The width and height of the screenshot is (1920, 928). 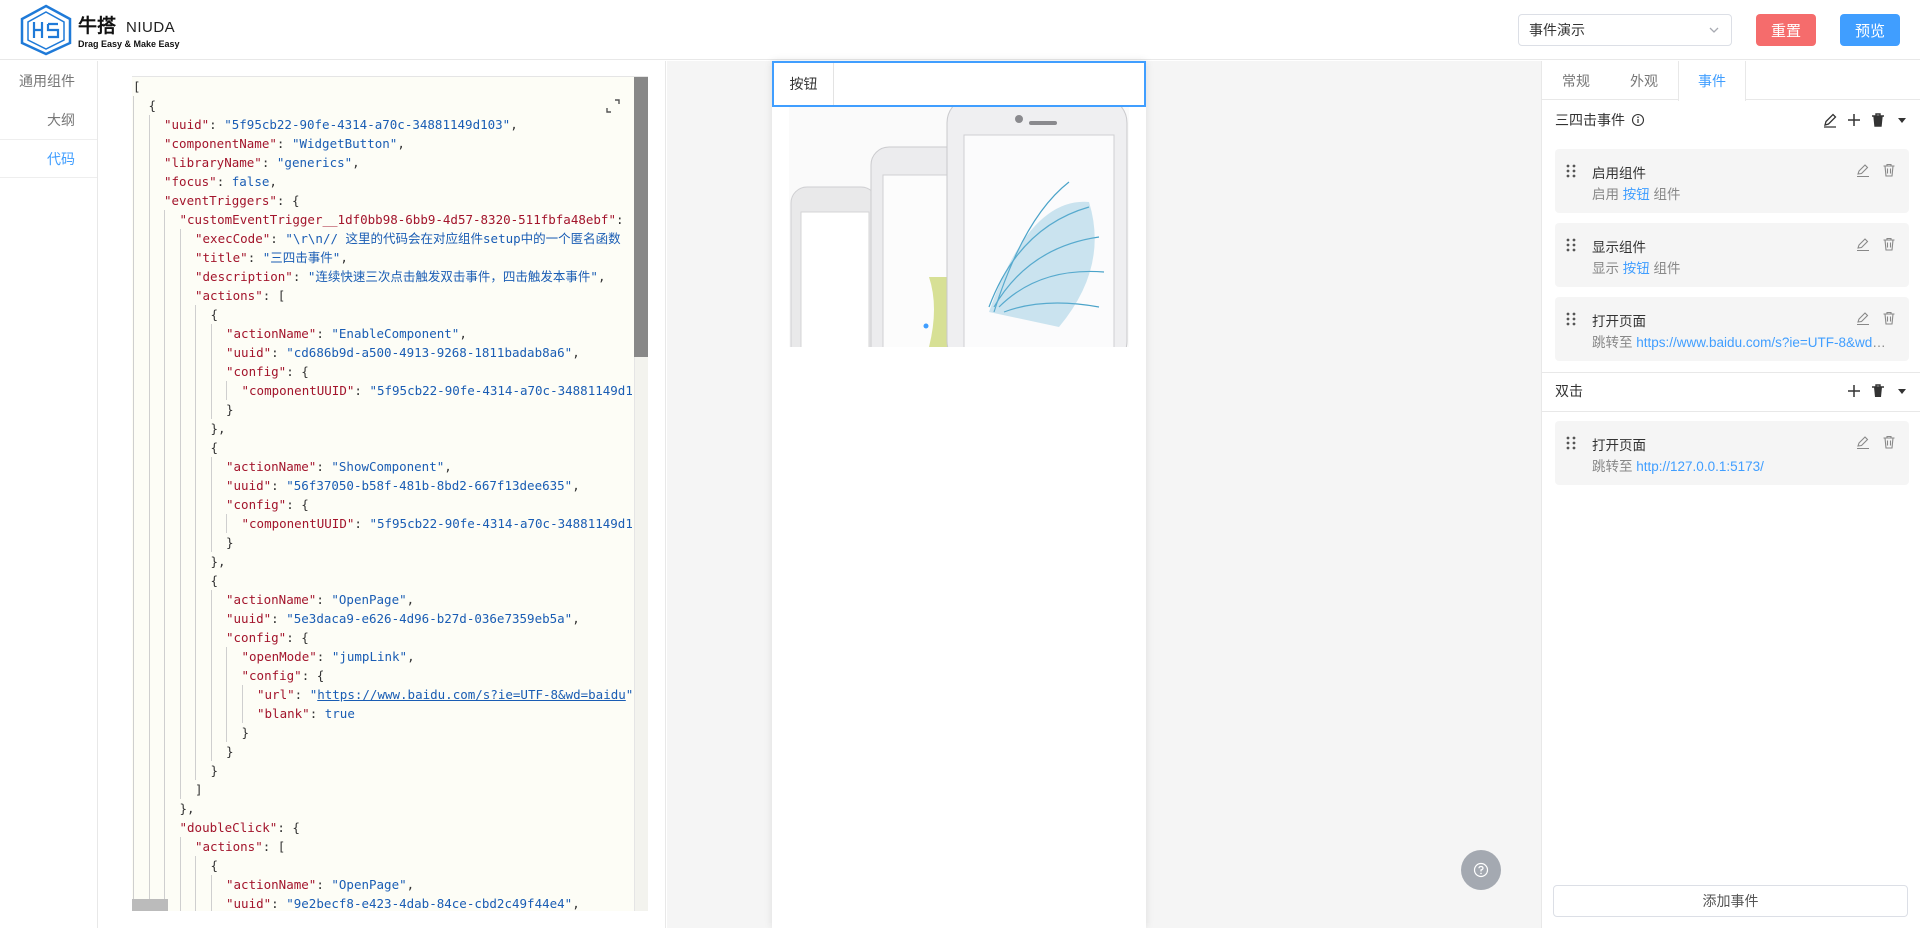 What do you see at coordinates (1614, 342) in the screenshot?
I see `action-desc-prefix: 跳转至` at bounding box center [1614, 342].